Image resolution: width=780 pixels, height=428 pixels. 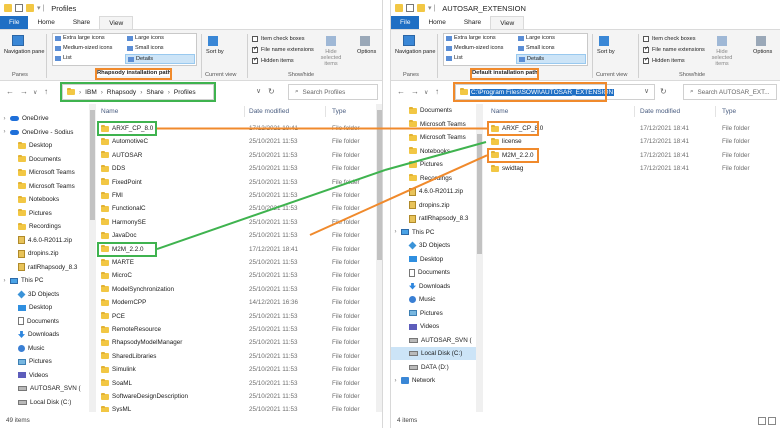 I want to click on large-icons-view-icon, so click(x=772, y=421).